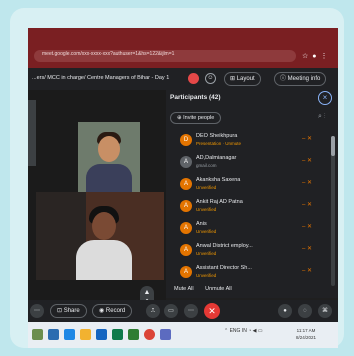 The height and width of the screenshot is (356, 354). What do you see at coordinates (193, 78) in the screenshot?
I see `recording-icon` at bounding box center [193, 78].